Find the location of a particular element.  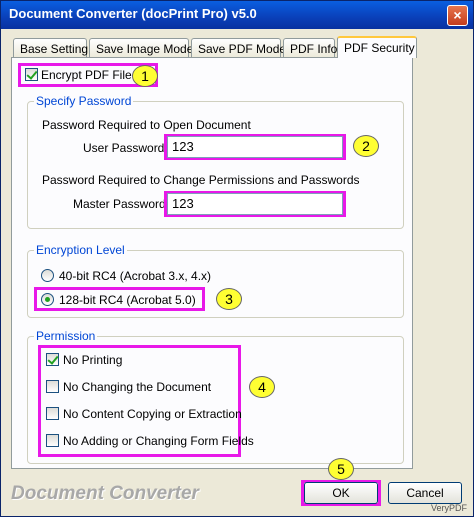

cancel-button: Cancel is located at coordinates (425, 493).